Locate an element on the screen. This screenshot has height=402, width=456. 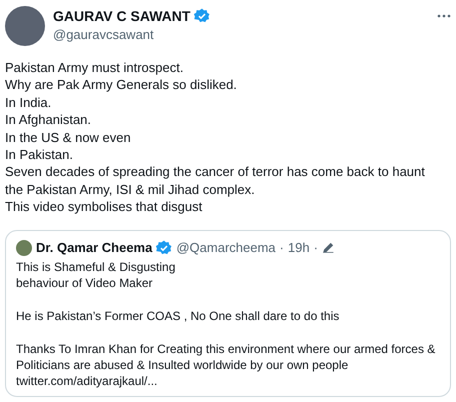
tweet-text-line: Why are Pak Army Generals so disliked. is located at coordinates (121, 85).